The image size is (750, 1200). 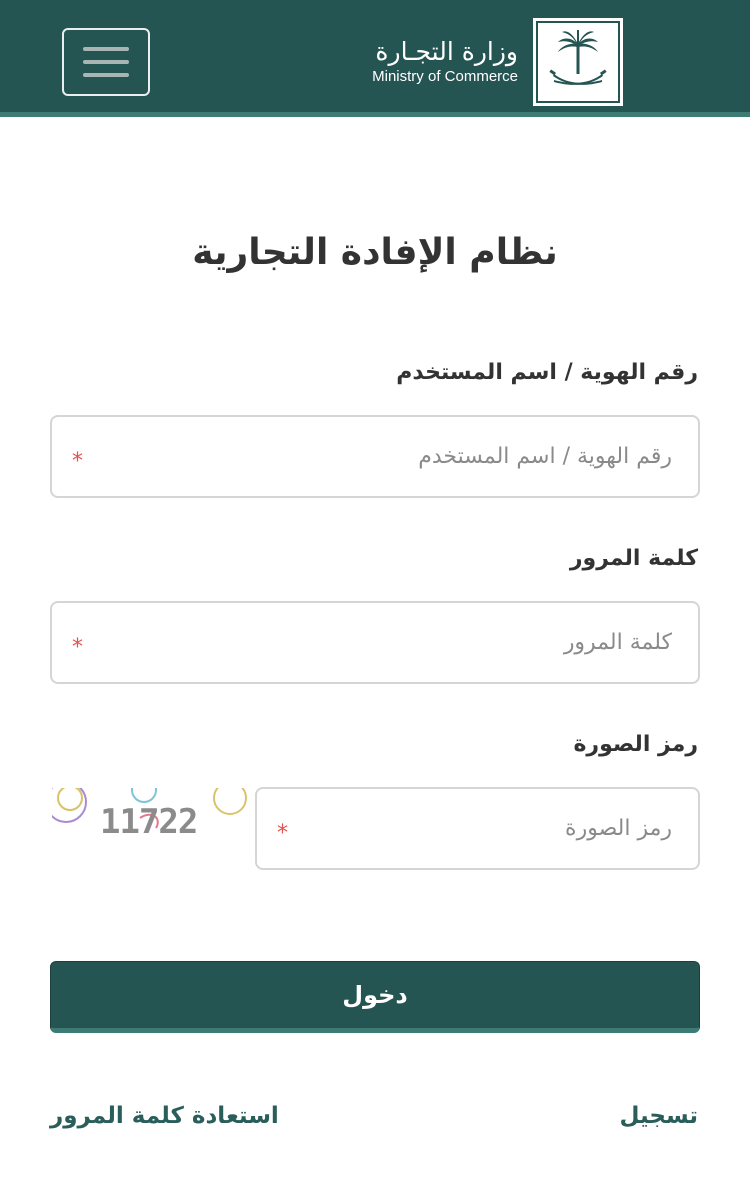 I want to click on brand-name-english: Ministry of Commerce, so click(x=445, y=76).